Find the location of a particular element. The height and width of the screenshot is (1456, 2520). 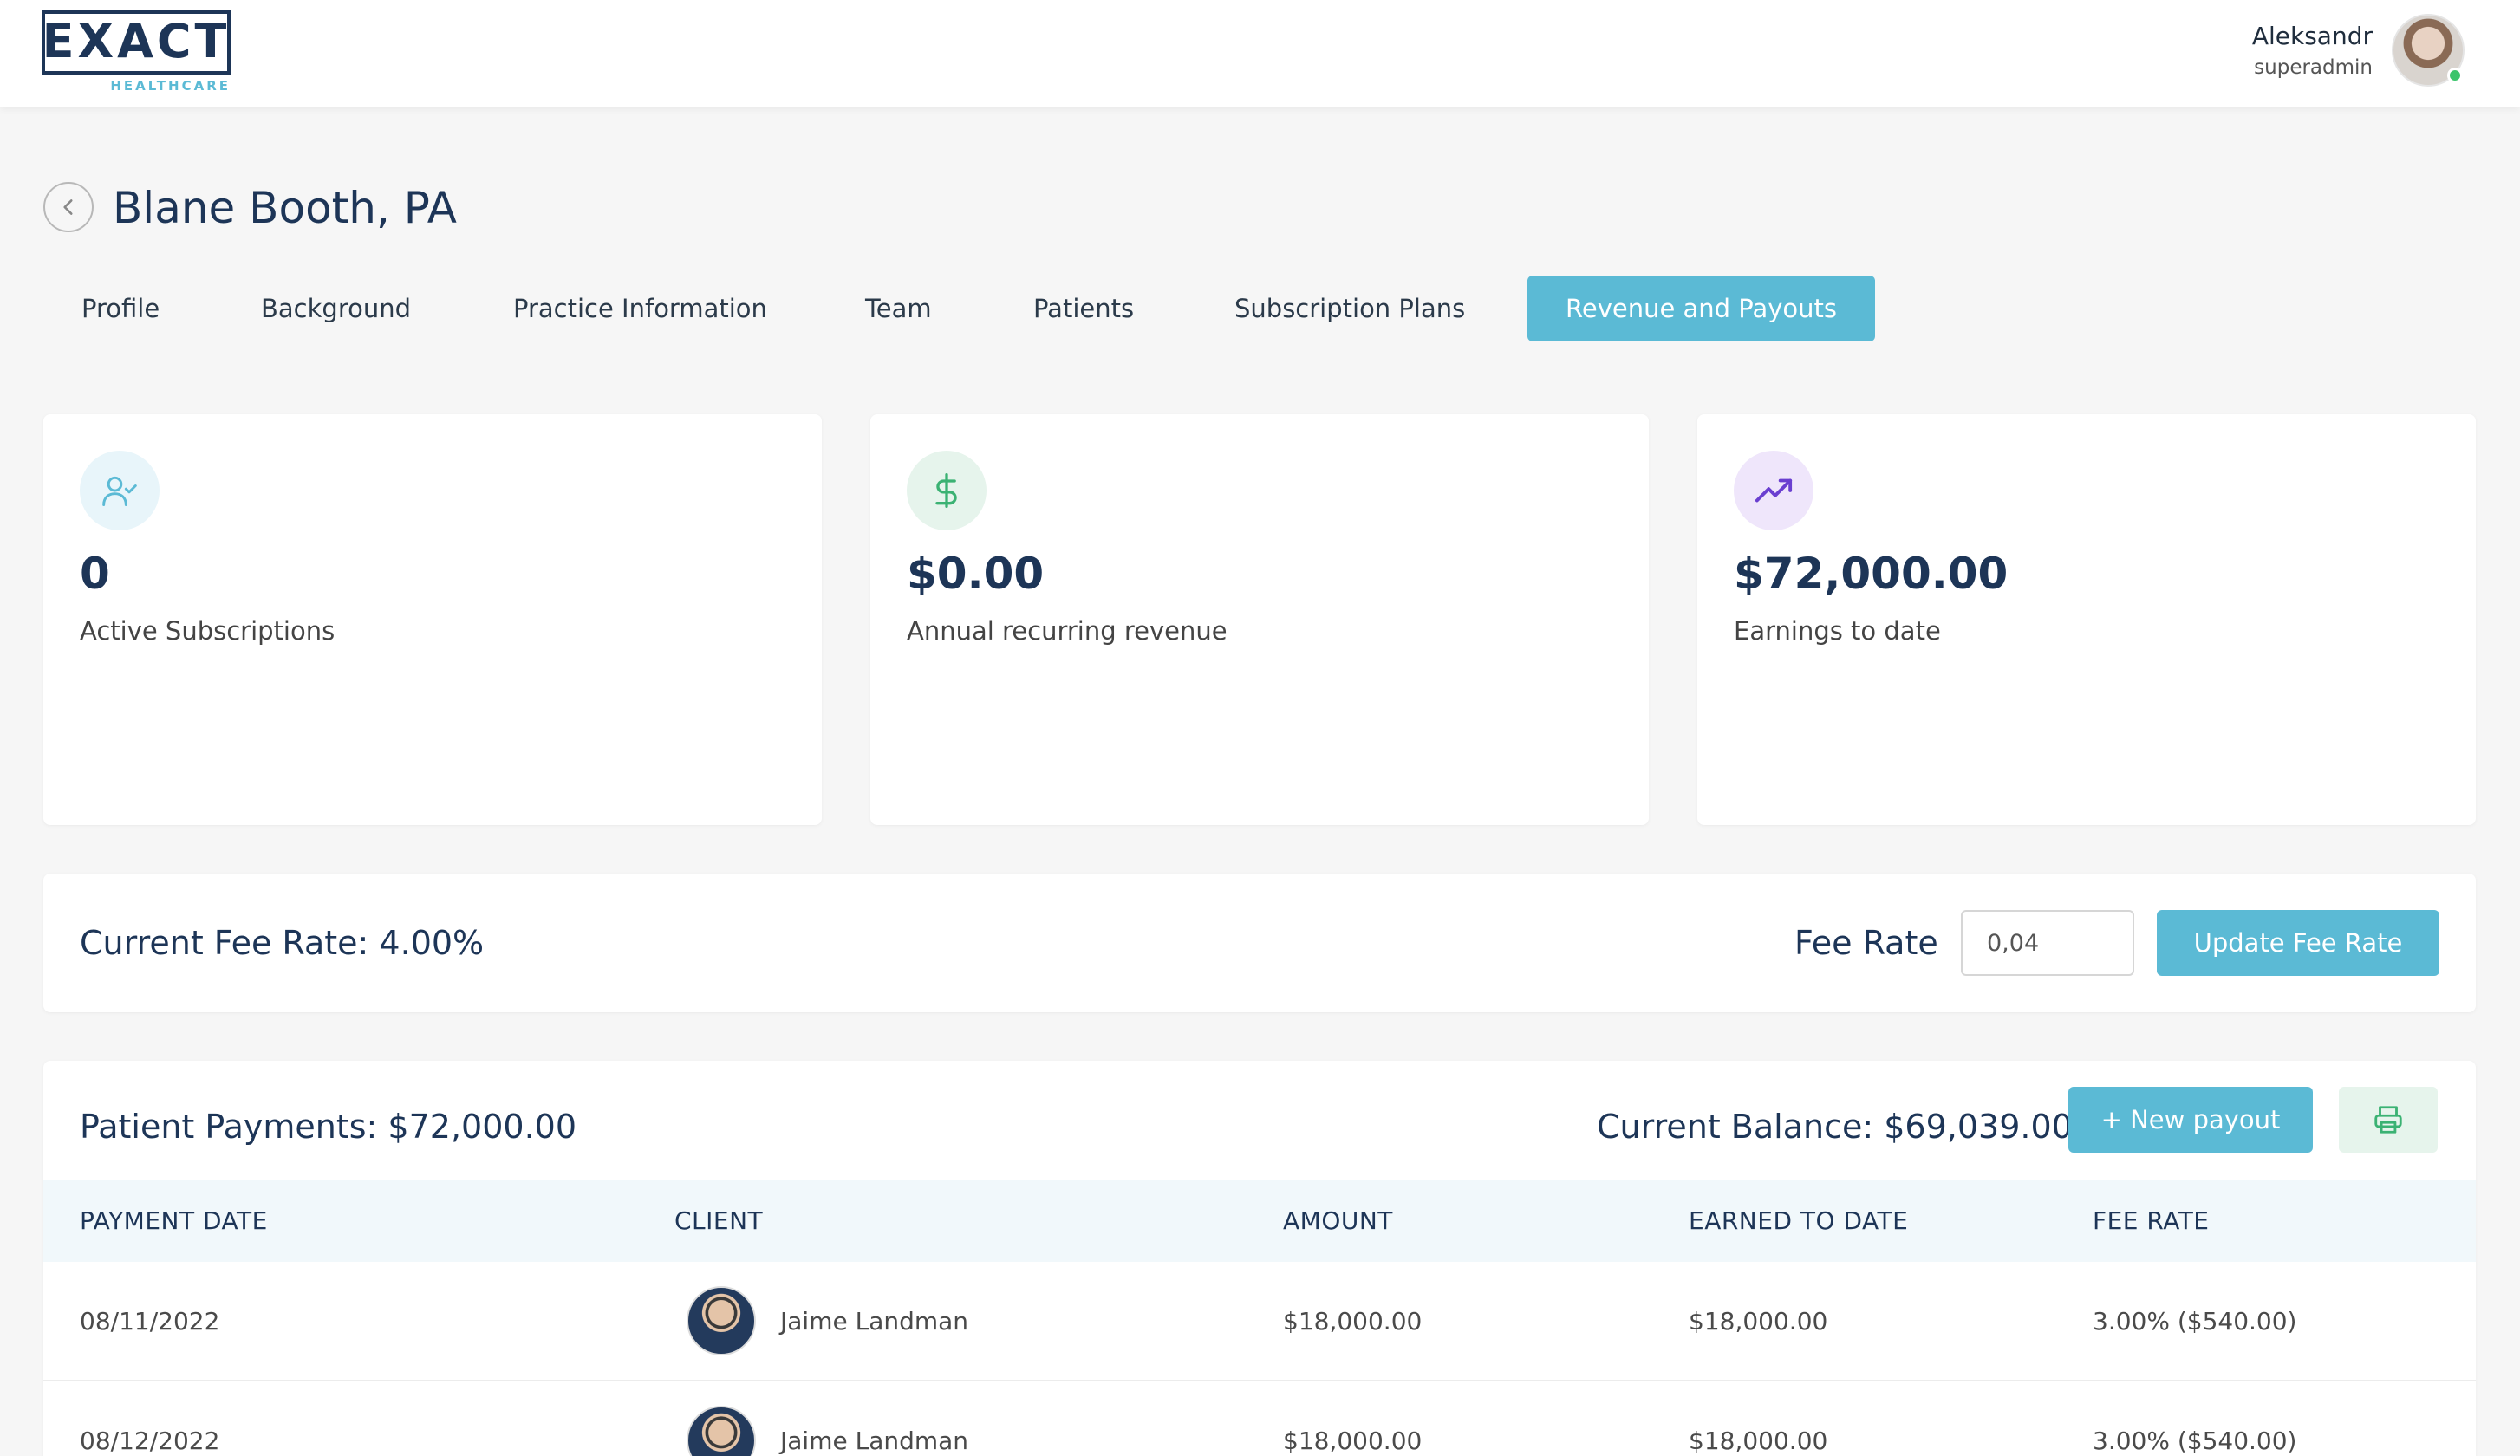

stat-card-active-subscriptions: 0 Active Subscriptions is located at coordinates (432, 619).